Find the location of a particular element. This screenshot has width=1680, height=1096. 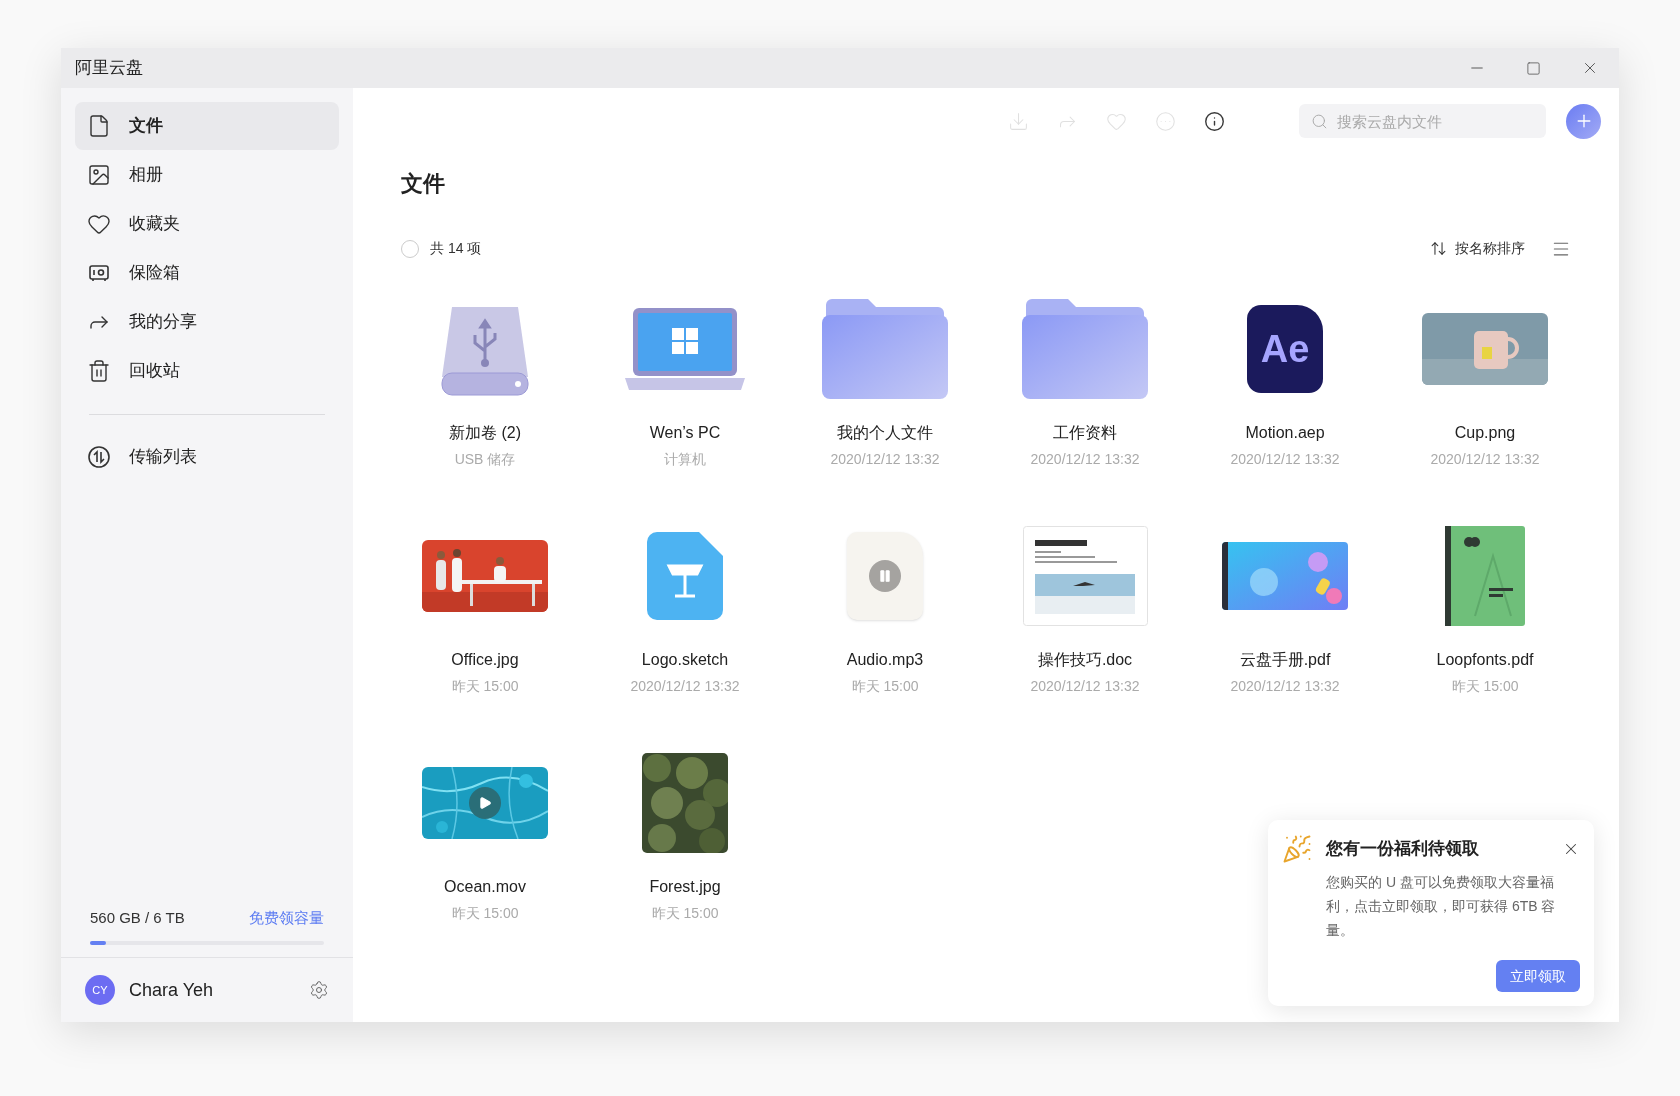

notification-title: 您有一份福利待领取 is located at coordinates (1402, 849).